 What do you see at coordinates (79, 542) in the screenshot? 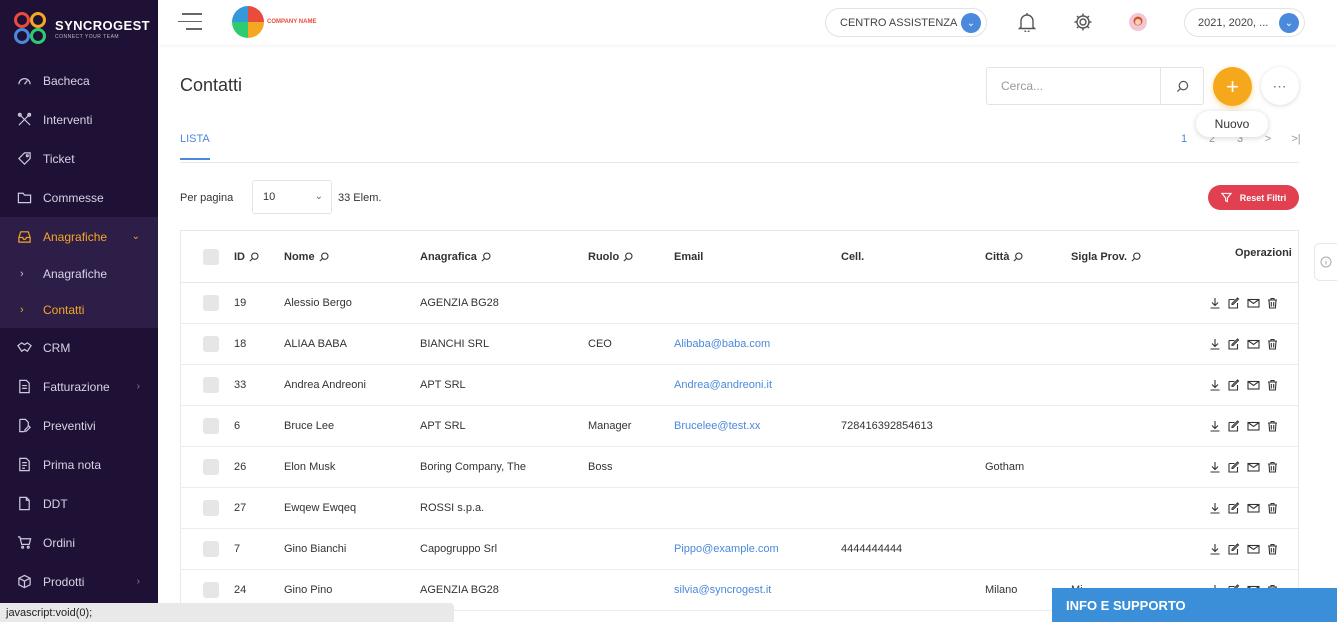
I see `sidebar-item-ordini: Ordini` at bounding box center [79, 542].